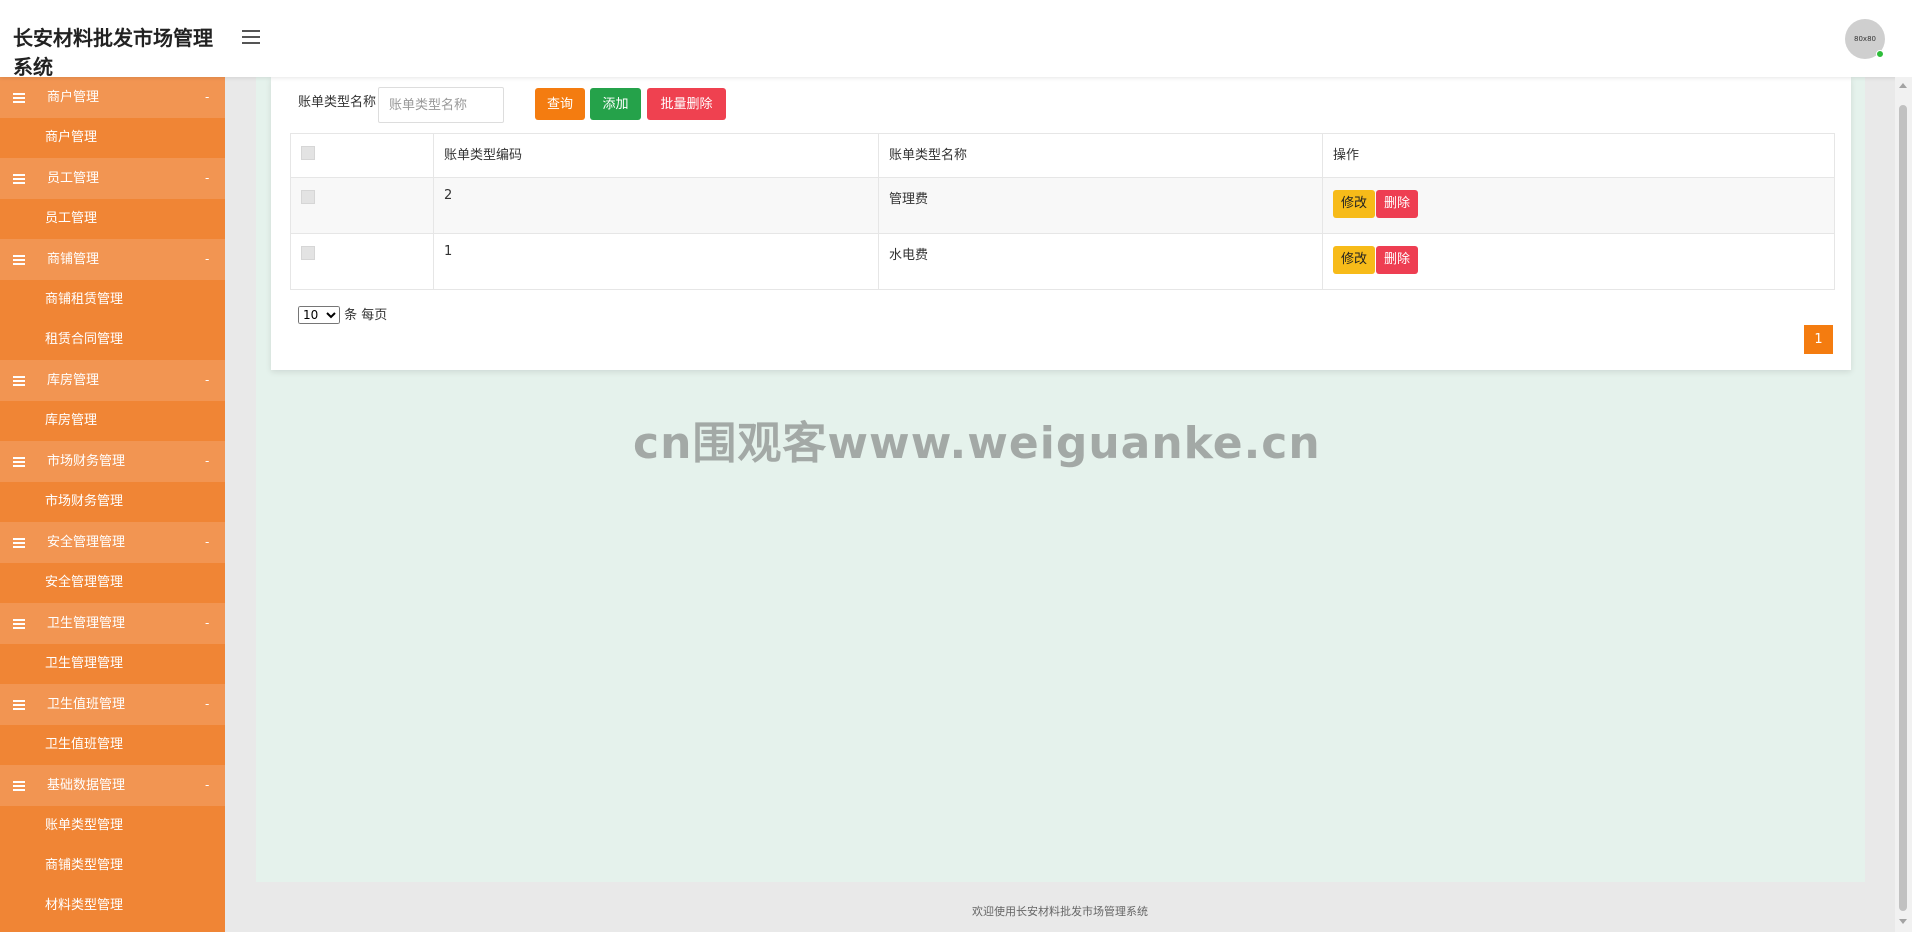 This screenshot has width=1912, height=932. Describe the element at coordinates (86, 623) in the screenshot. I see `sidebar-group-label: 卫生管理管理` at that location.